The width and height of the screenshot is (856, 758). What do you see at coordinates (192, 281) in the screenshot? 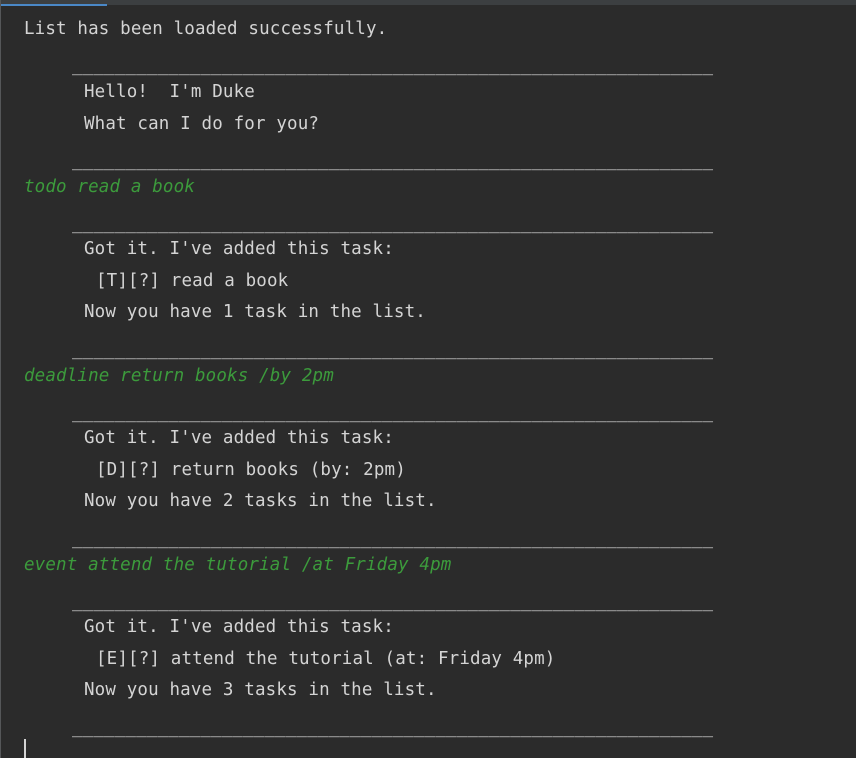
I see `response-task: [T][?] read a book` at bounding box center [192, 281].